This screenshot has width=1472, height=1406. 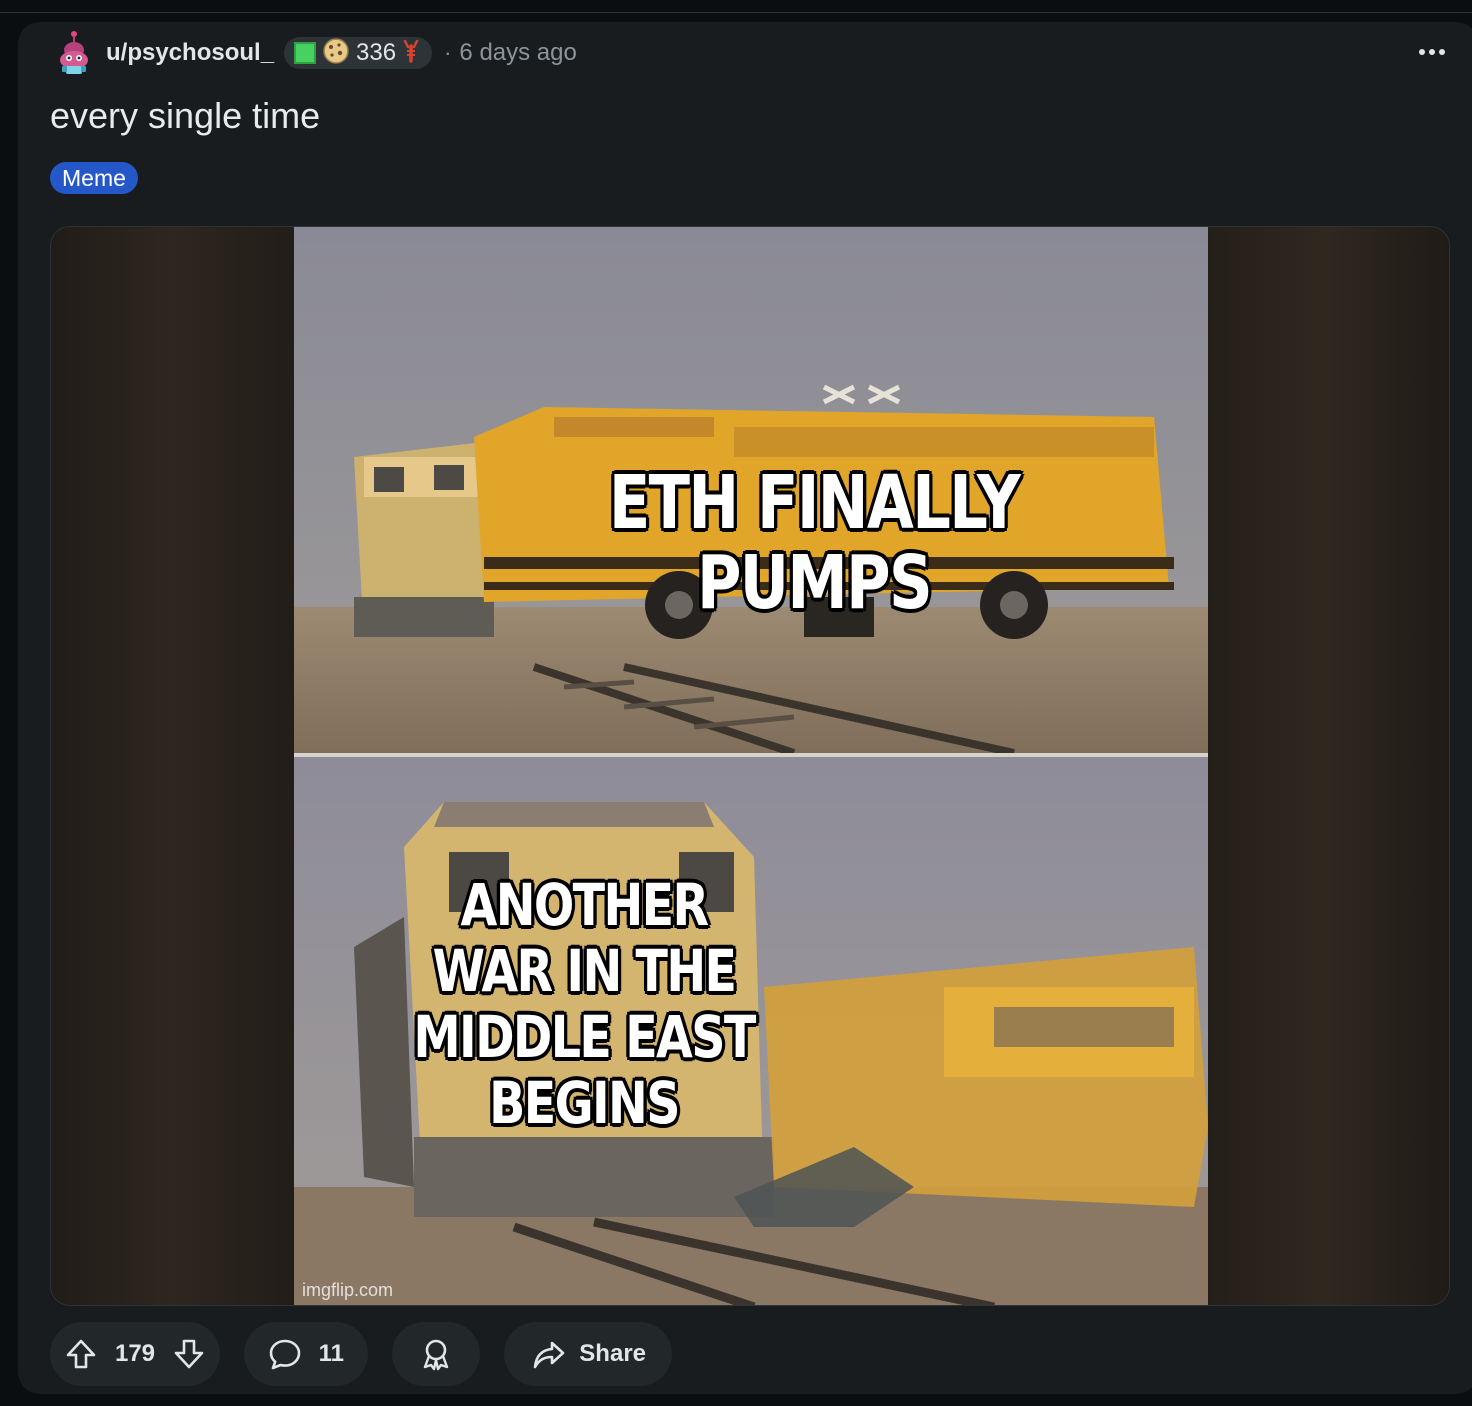 I want to click on imgflip-watermark: imgflip.com, so click(x=348, y=1290).